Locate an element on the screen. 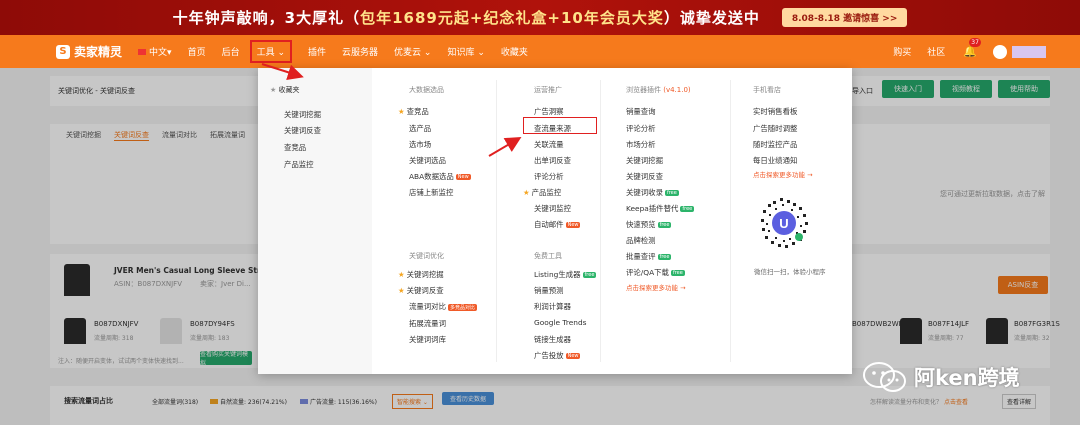  nav-buy: 购买 is located at coordinates (902, 51).